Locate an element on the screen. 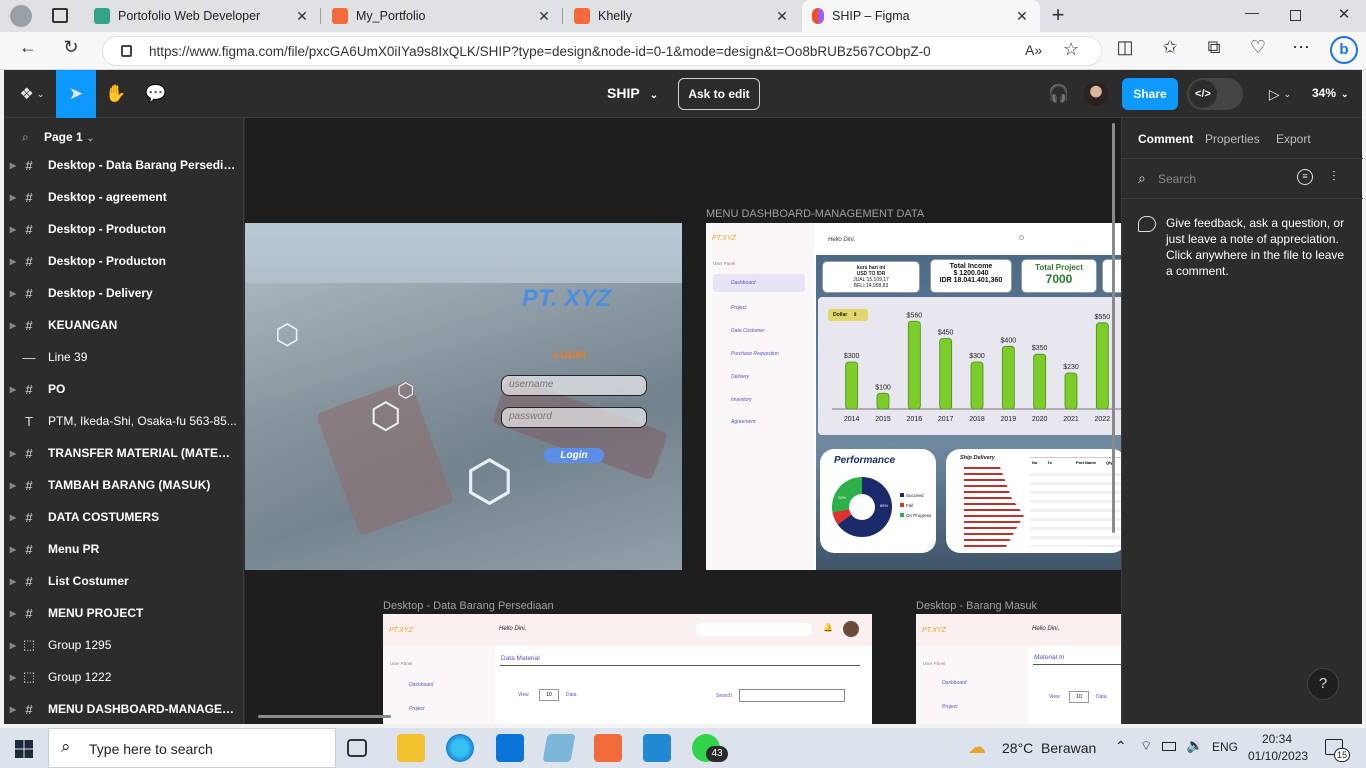 The image size is (1366, 768). read-aloud-icon: A» is located at coordinates (1033, 50).